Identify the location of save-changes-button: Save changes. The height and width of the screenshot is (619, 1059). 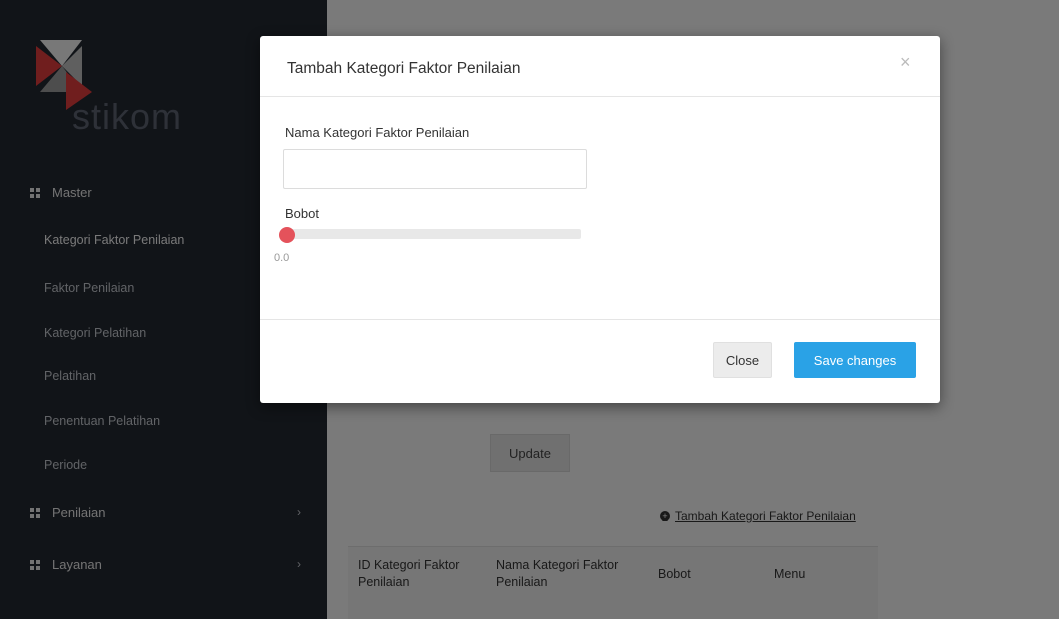
(855, 360).